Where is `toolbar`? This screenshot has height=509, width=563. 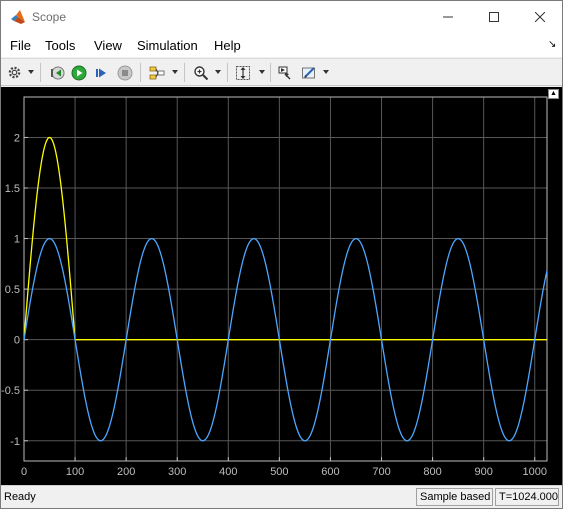
toolbar is located at coordinates (281, 72).